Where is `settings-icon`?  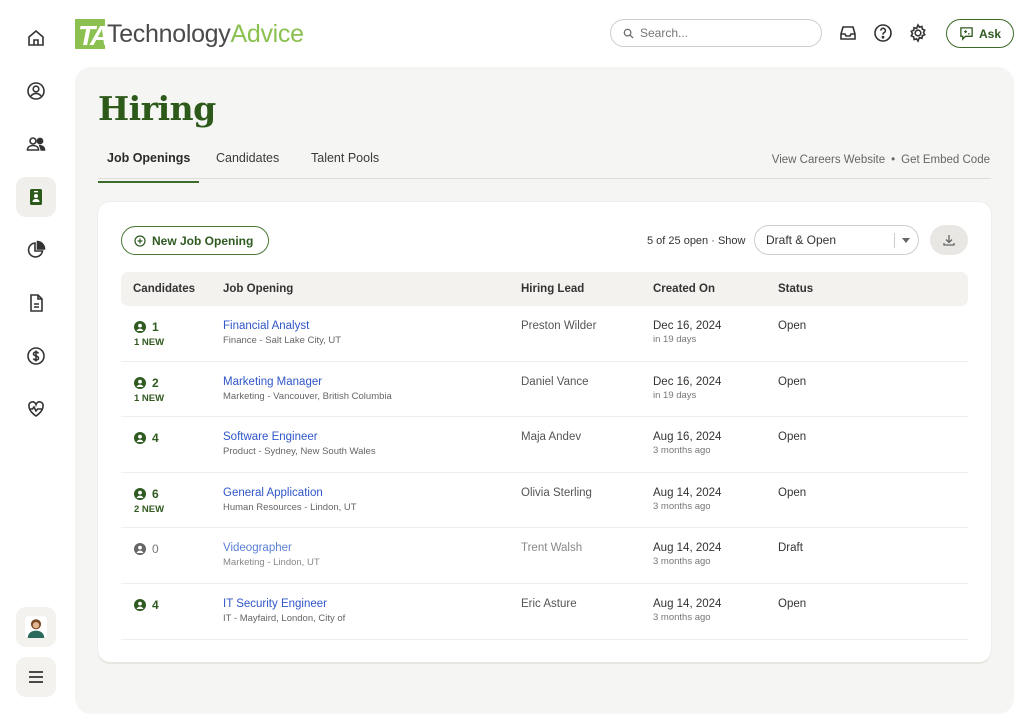 settings-icon is located at coordinates (918, 33).